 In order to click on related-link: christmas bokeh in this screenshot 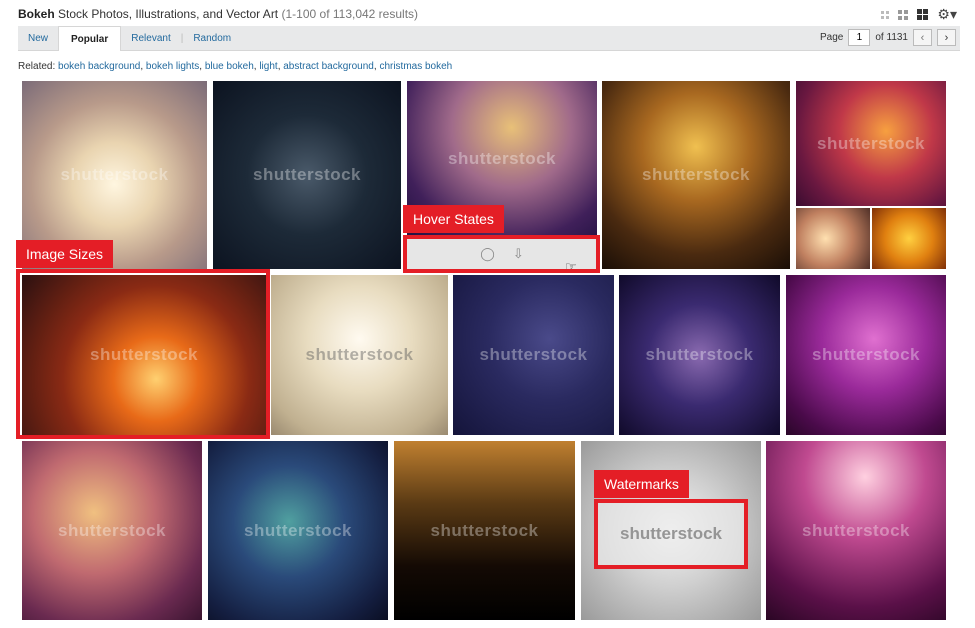, I will do `click(415, 66)`.